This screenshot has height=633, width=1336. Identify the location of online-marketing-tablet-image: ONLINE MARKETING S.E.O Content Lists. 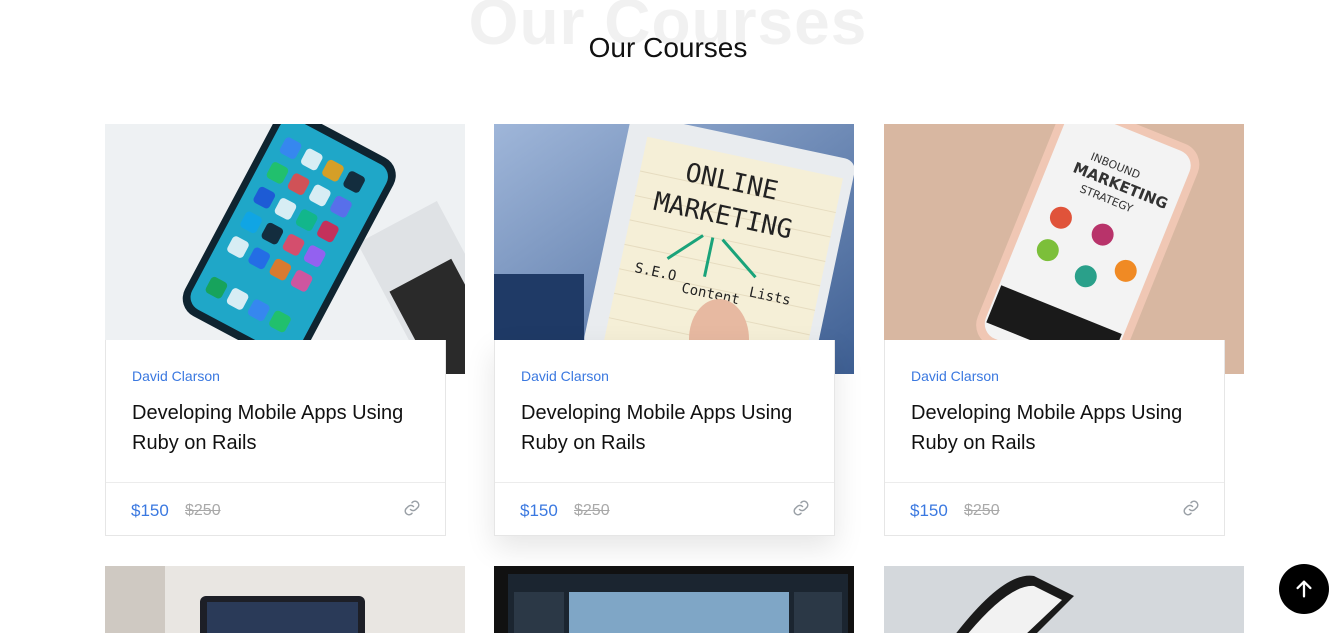
(674, 249).